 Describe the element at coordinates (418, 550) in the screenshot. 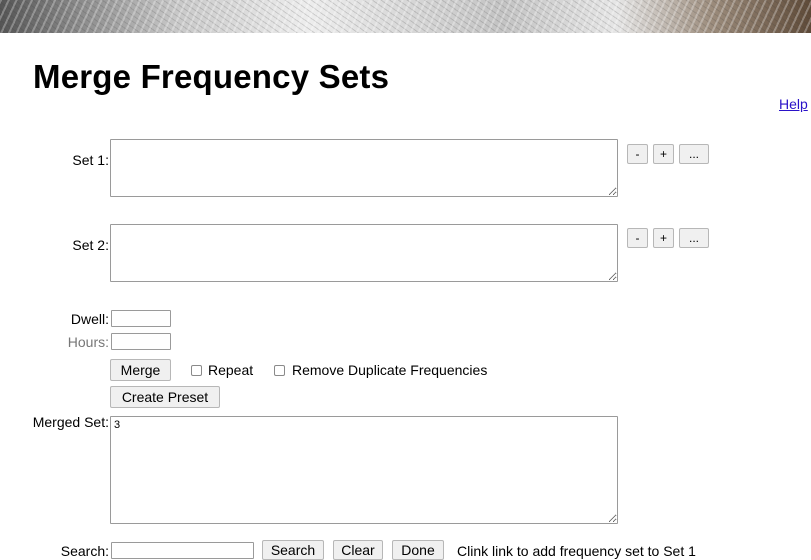

I see `done-button: Done` at that location.